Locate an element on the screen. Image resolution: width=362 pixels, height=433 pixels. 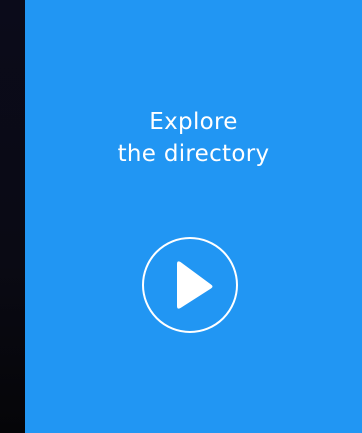
play-button is located at coordinates (190, 285).